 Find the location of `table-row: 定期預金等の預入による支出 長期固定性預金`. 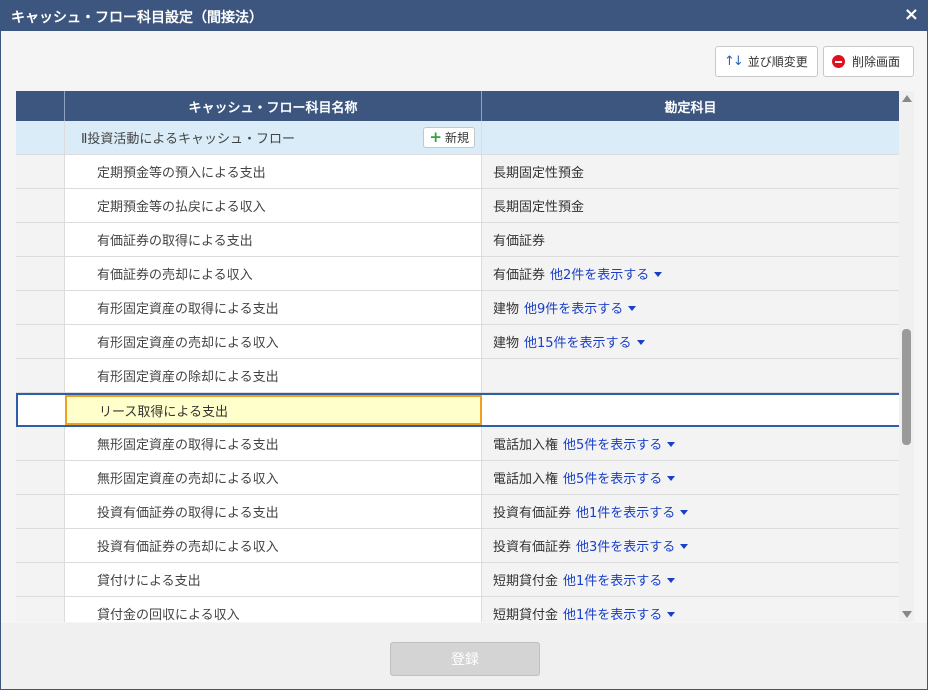

table-row: 定期預金等の預入による支出 長期固定性預金 is located at coordinates (457, 172).